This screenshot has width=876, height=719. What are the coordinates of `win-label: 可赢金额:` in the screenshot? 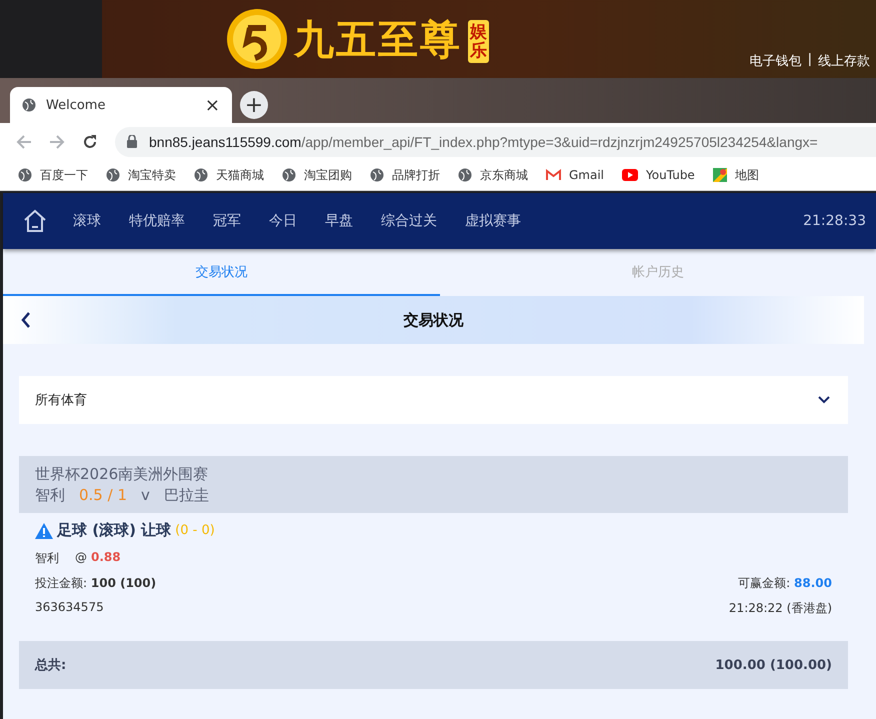 It's located at (764, 583).